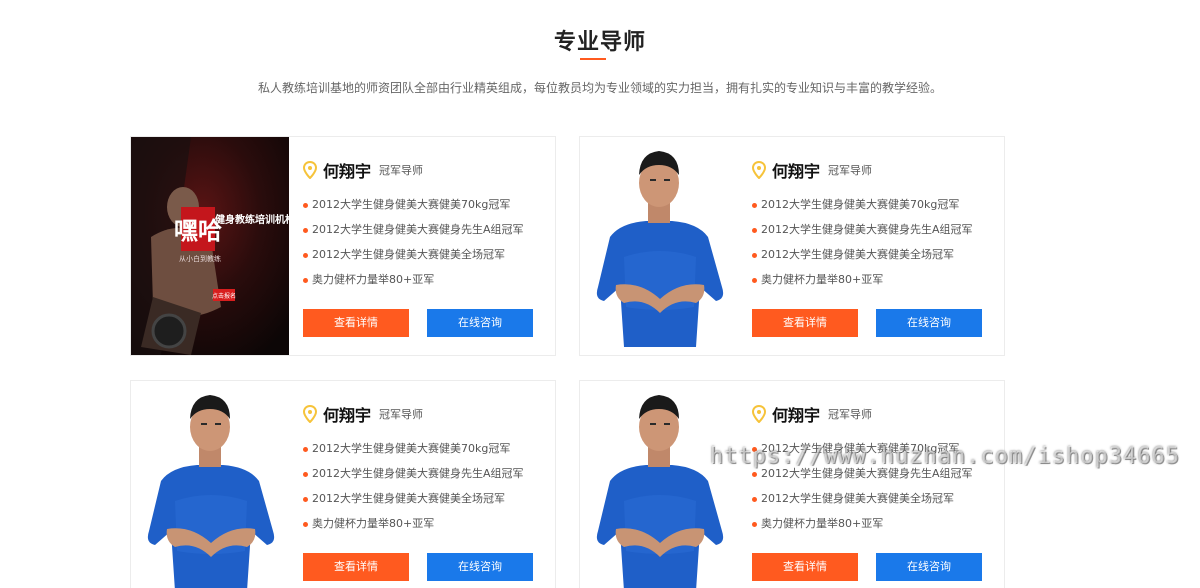 The image size is (1200, 588). I want to click on poster-subtitle: 健身教练培训机构, so click(252, 219).